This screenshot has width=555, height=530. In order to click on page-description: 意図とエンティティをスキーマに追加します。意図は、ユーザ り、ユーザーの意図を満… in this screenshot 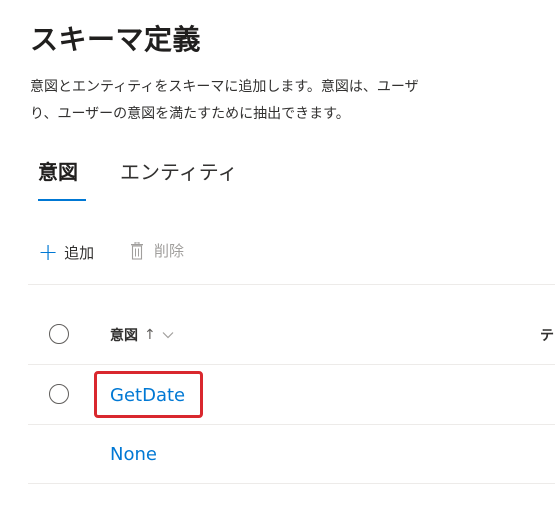, I will do `click(292, 101)`.